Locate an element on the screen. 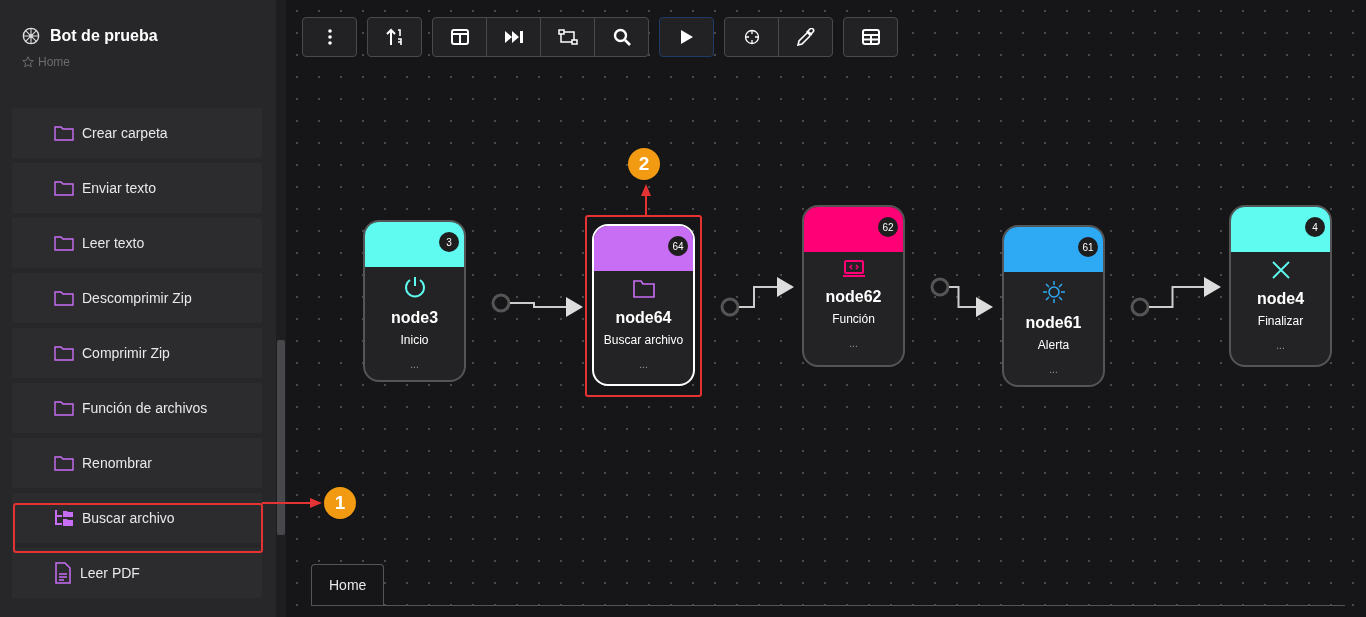 The width and height of the screenshot is (1366, 617). laptop-code-icon is located at coordinates (853, 269).